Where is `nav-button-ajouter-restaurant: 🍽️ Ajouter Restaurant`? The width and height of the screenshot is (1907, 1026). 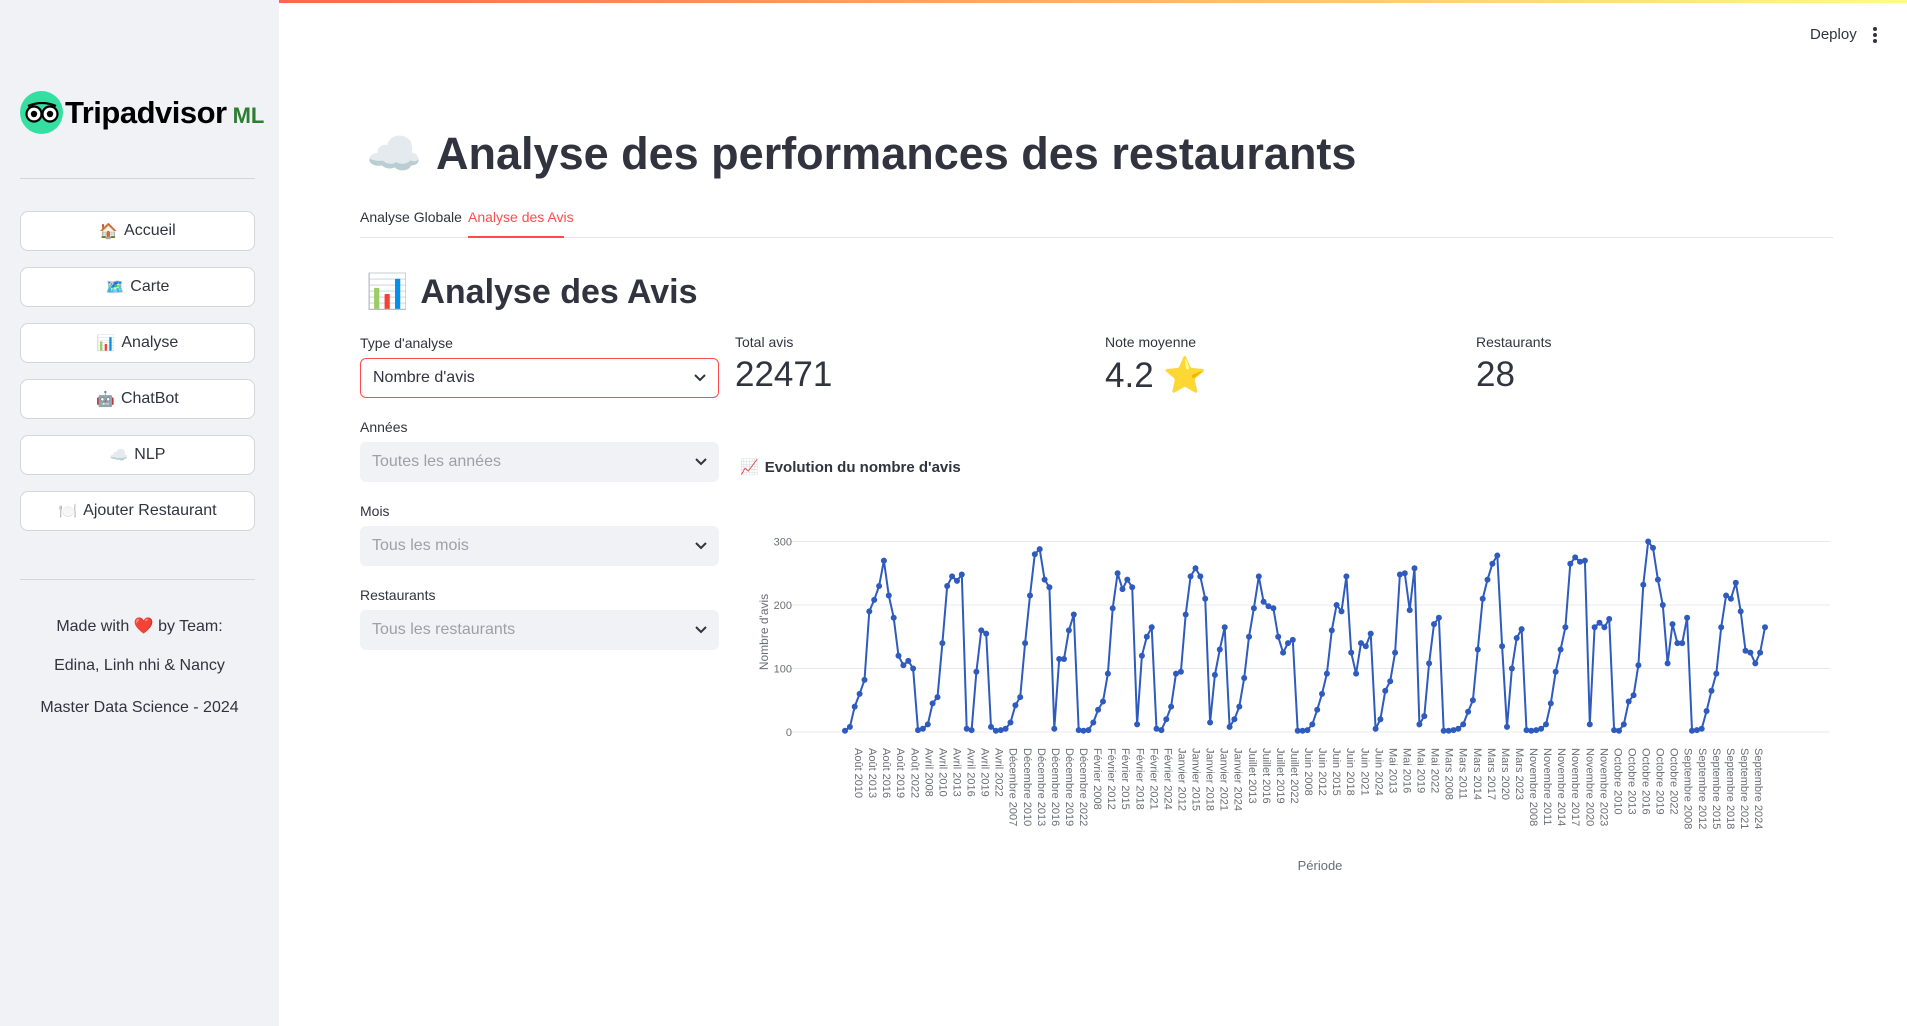
nav-button-ajouter-restaurant: 🍽️ Ajouter Restaurant is located at coordinates (137, 511).